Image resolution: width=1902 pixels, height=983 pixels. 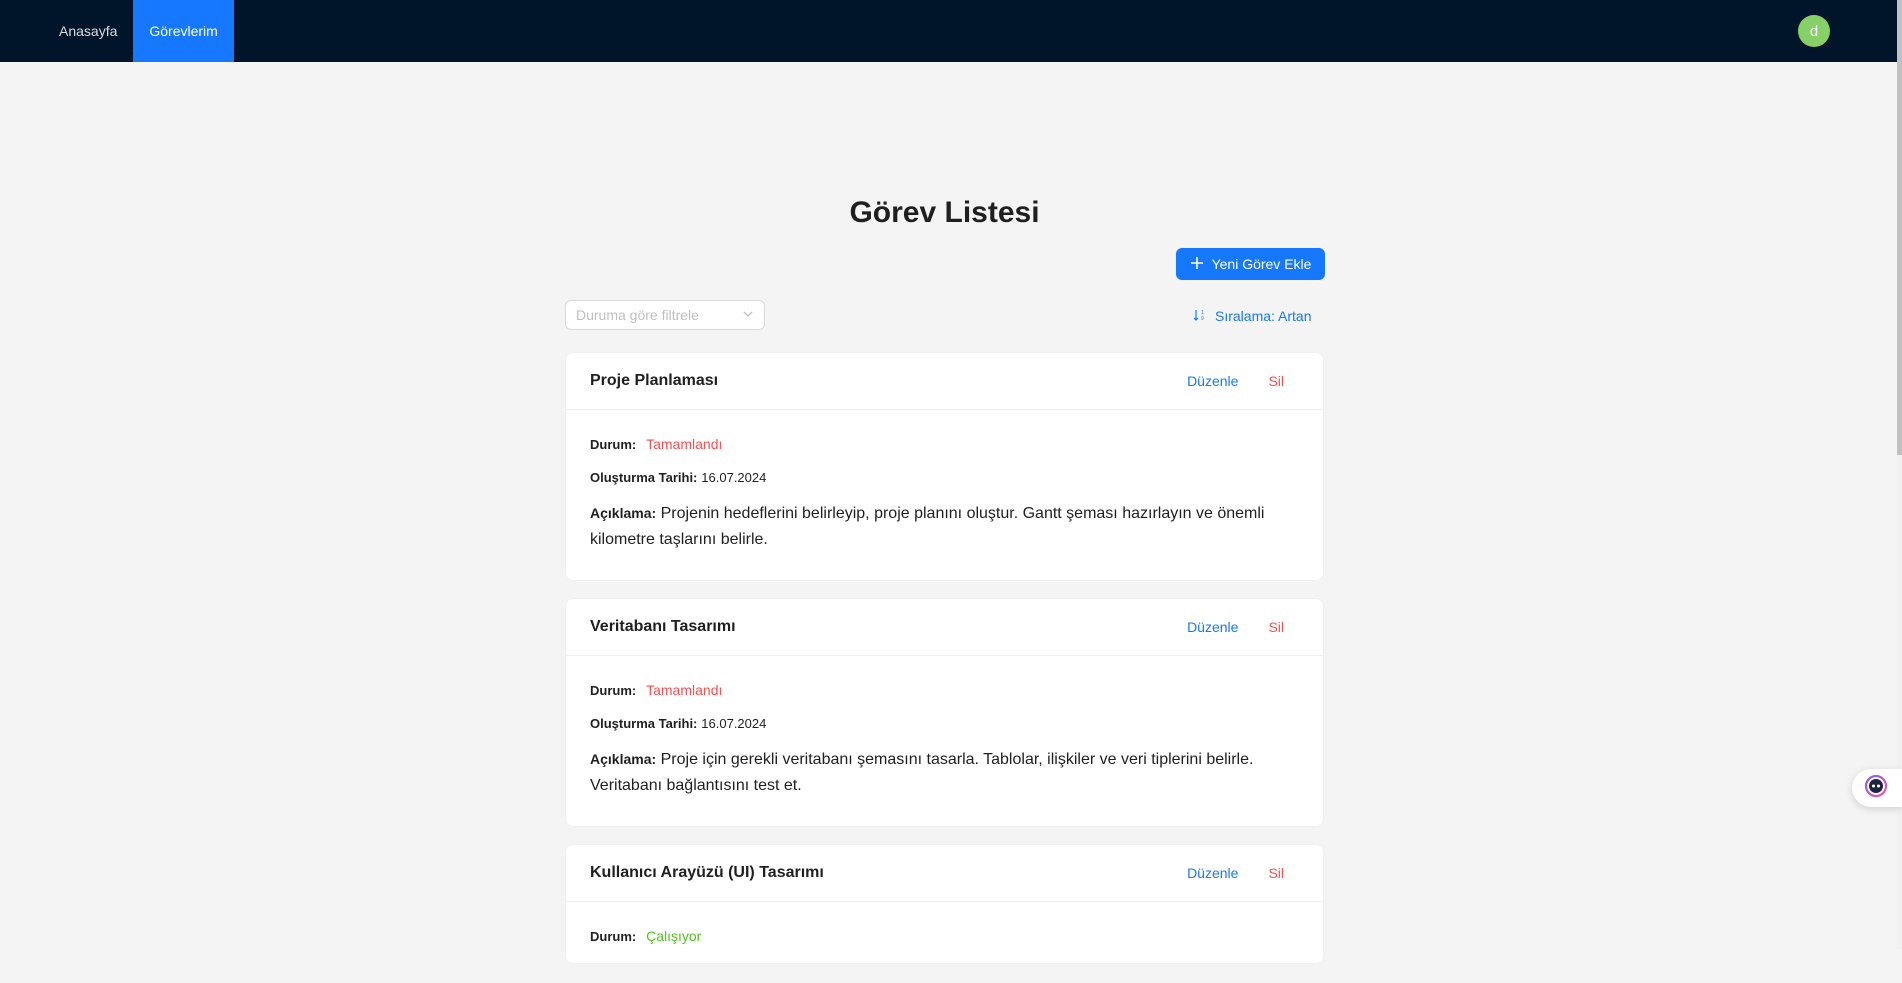 What do you see at coordinates (88, 31) in the screenshot?
I see `nav-item-home: Anasayfa` at bounding box center [88, 31].